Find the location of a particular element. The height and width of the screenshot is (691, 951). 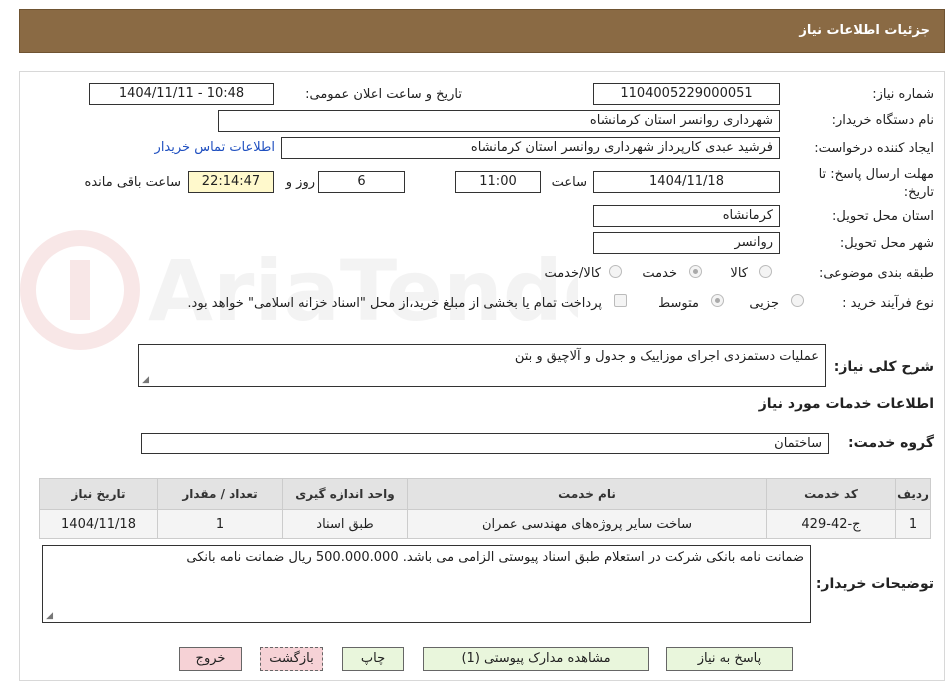

process-option-medium: متوسط is located at coordinates (678, 303).